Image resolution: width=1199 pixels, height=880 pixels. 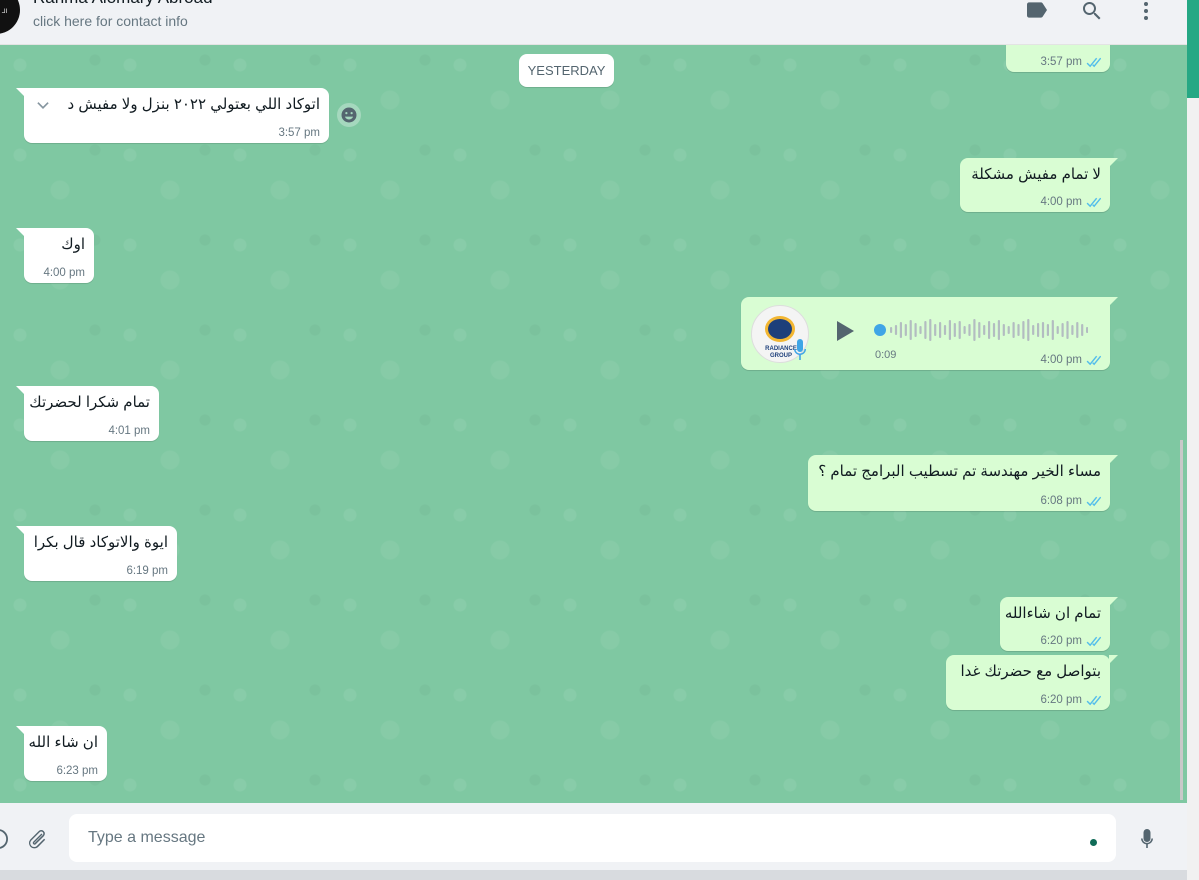 I want to click on scrollbar, so click(x=1193, y=440).